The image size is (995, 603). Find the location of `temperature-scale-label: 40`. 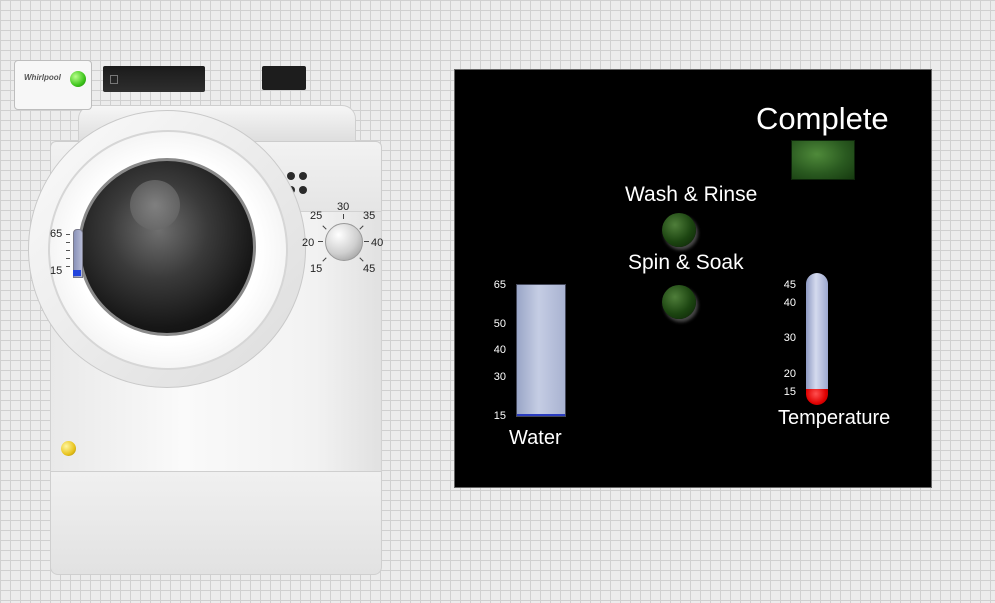

temperature-scale-label: 40 is located at coordinates (789, 303).